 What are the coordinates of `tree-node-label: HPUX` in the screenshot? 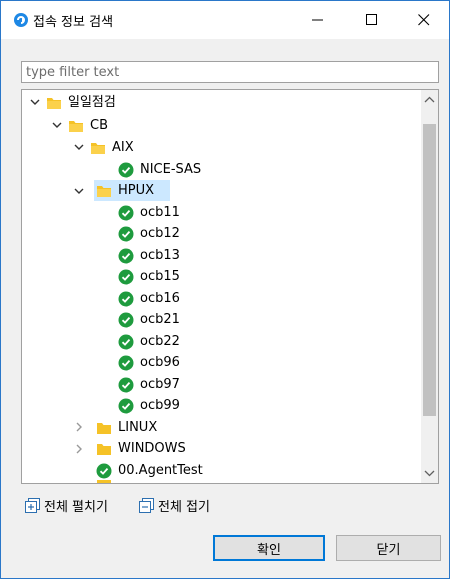 It's located at (136, 190).